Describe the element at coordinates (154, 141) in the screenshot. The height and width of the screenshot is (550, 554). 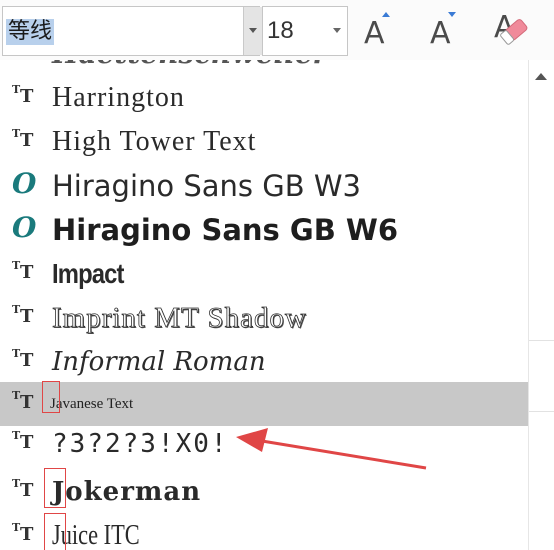
I see `font-item-label: High Tower Text` at that location.